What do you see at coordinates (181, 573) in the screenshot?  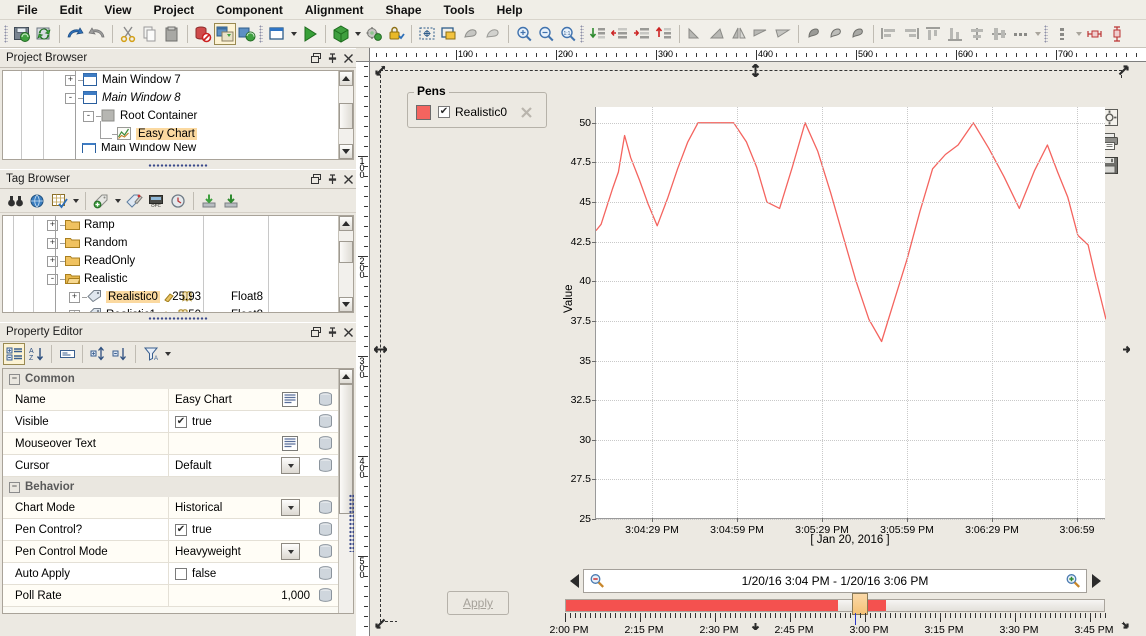 I see `auto-apply-checkbox` at bounding box center [181, 573].